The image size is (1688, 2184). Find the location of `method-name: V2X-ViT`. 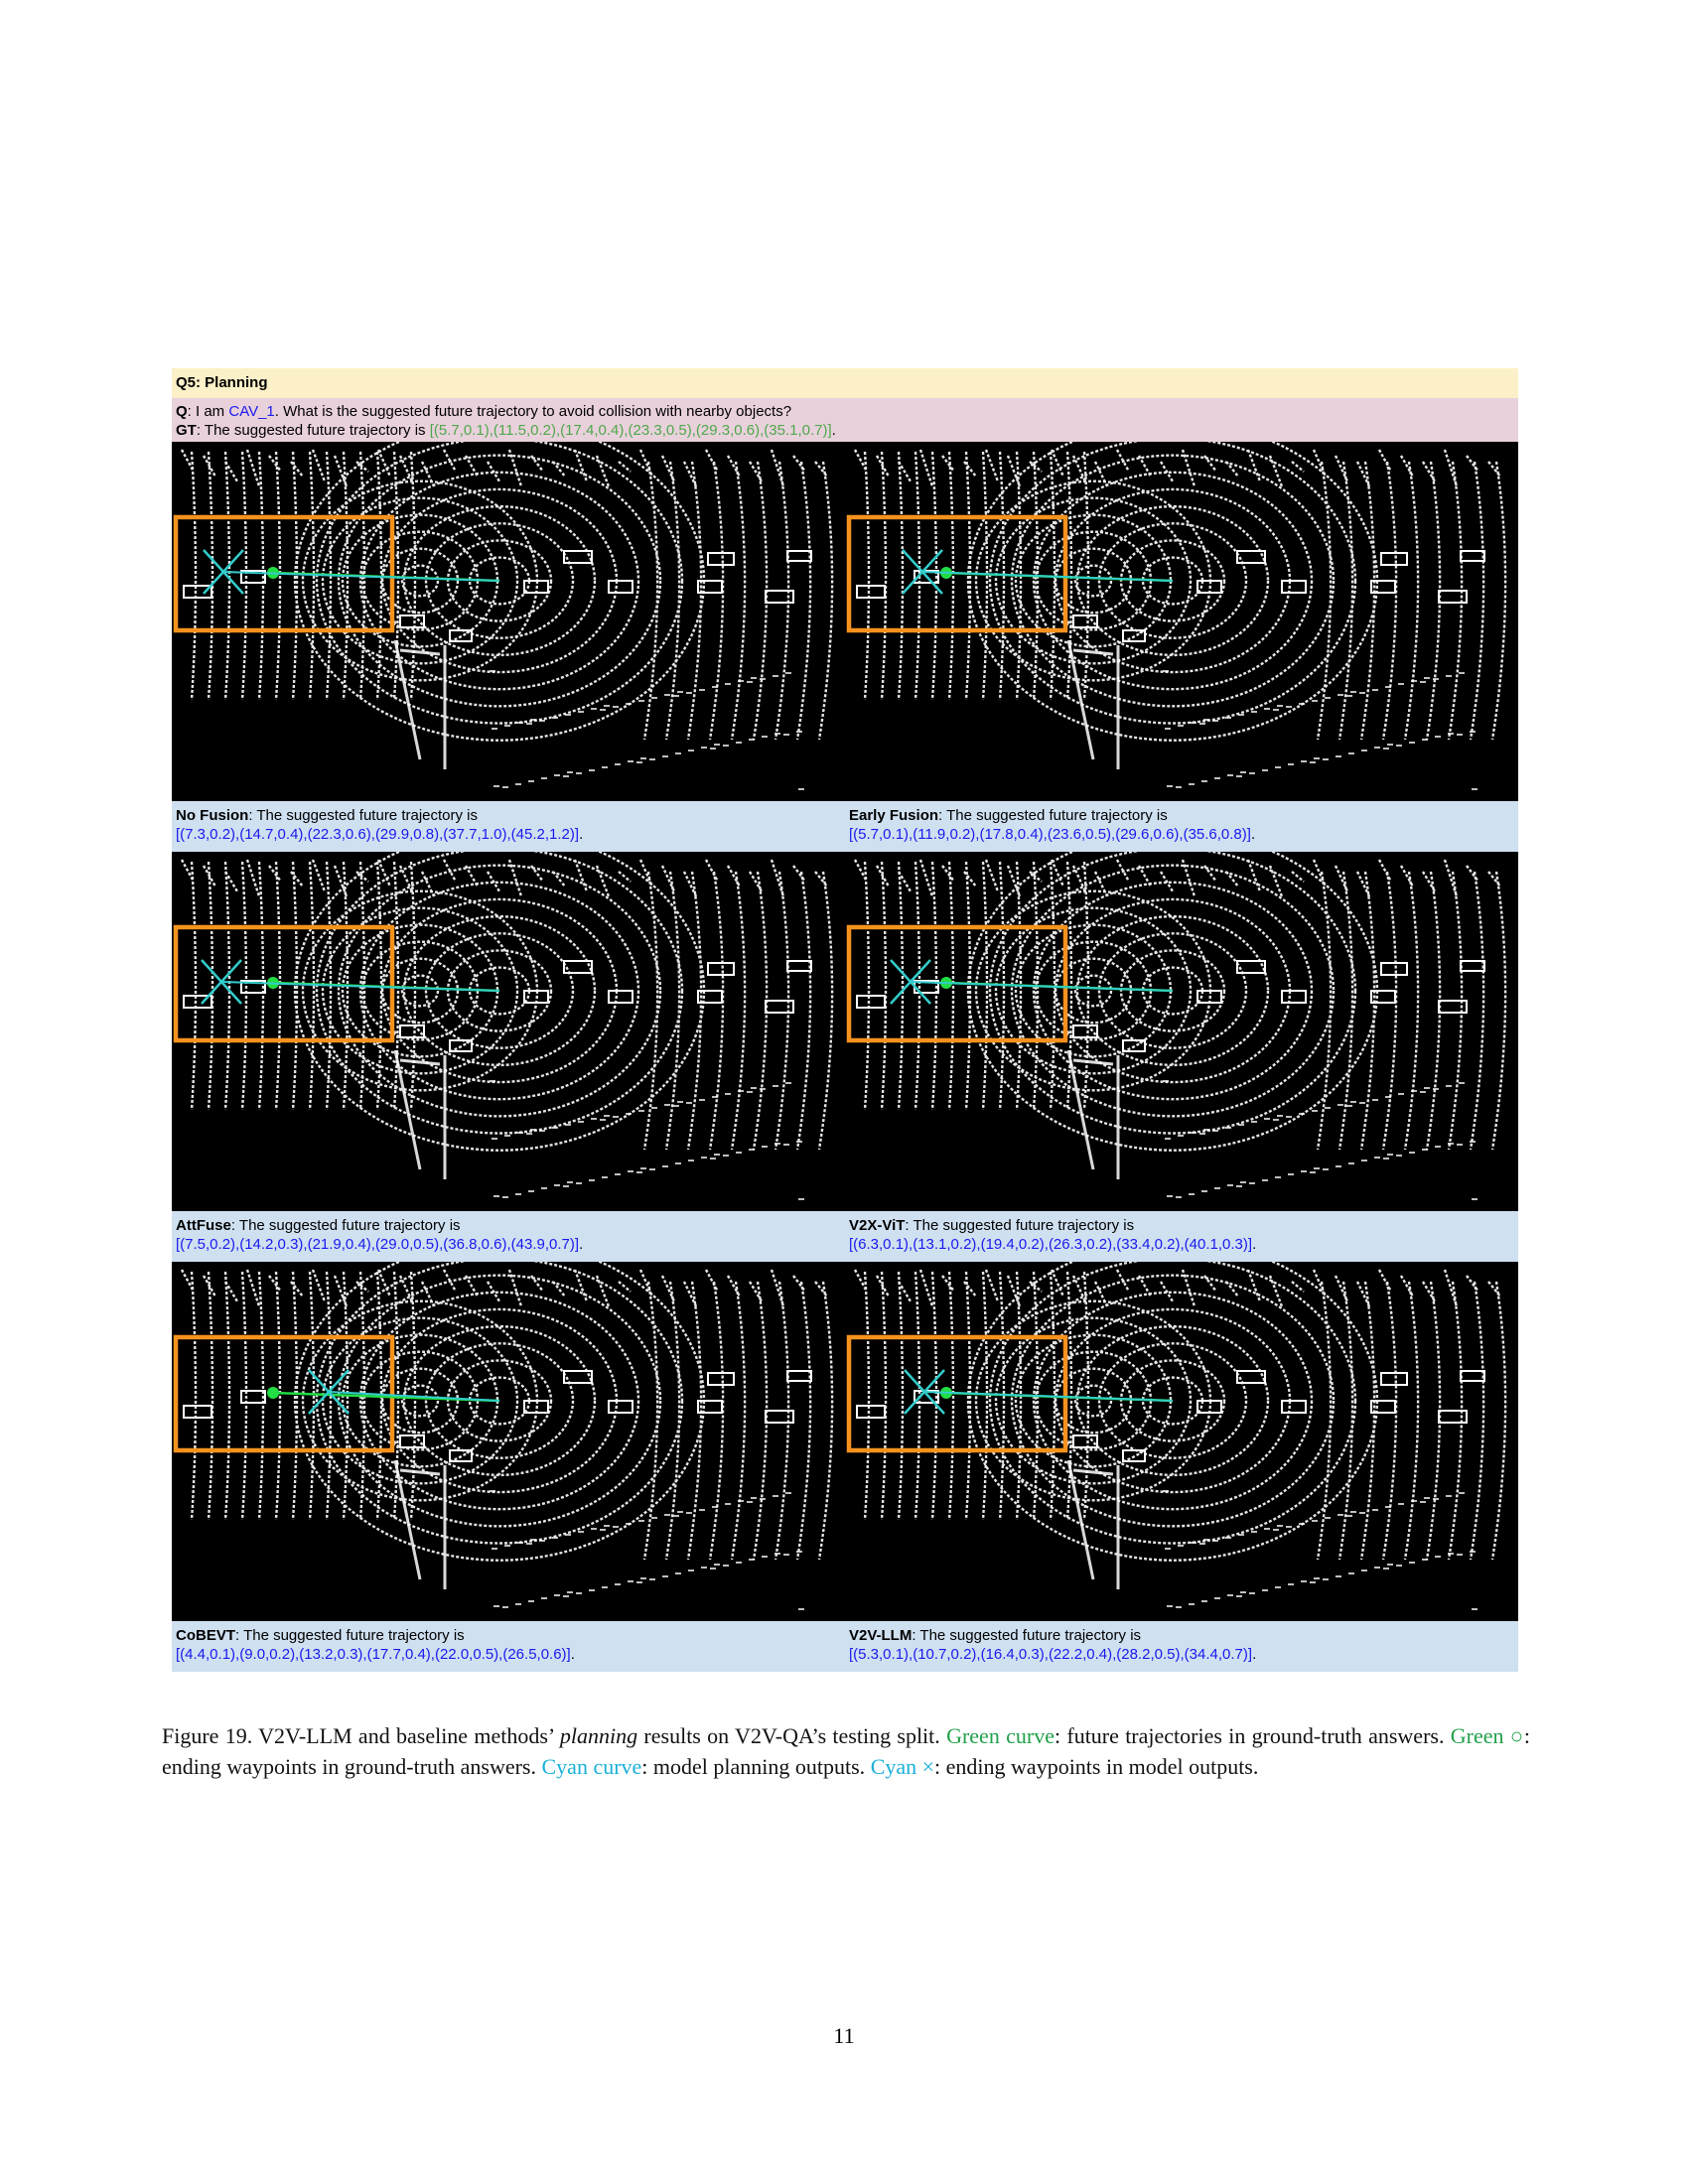

method-name: V2X-ViT is located at coordinates (877, 1225).